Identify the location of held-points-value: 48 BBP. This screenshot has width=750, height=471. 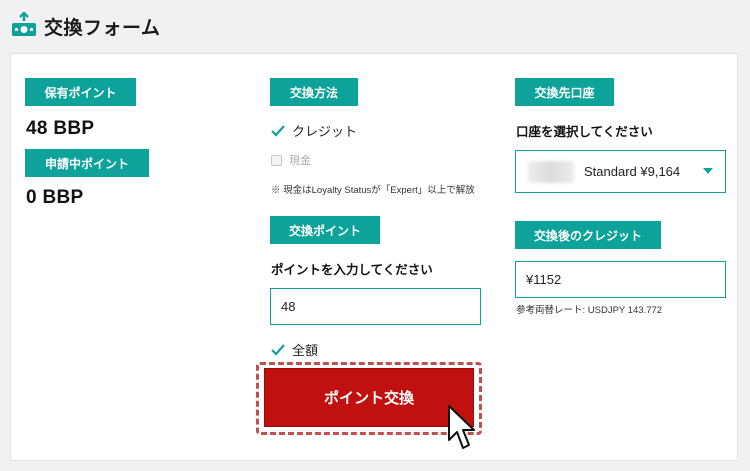
(60, 128).